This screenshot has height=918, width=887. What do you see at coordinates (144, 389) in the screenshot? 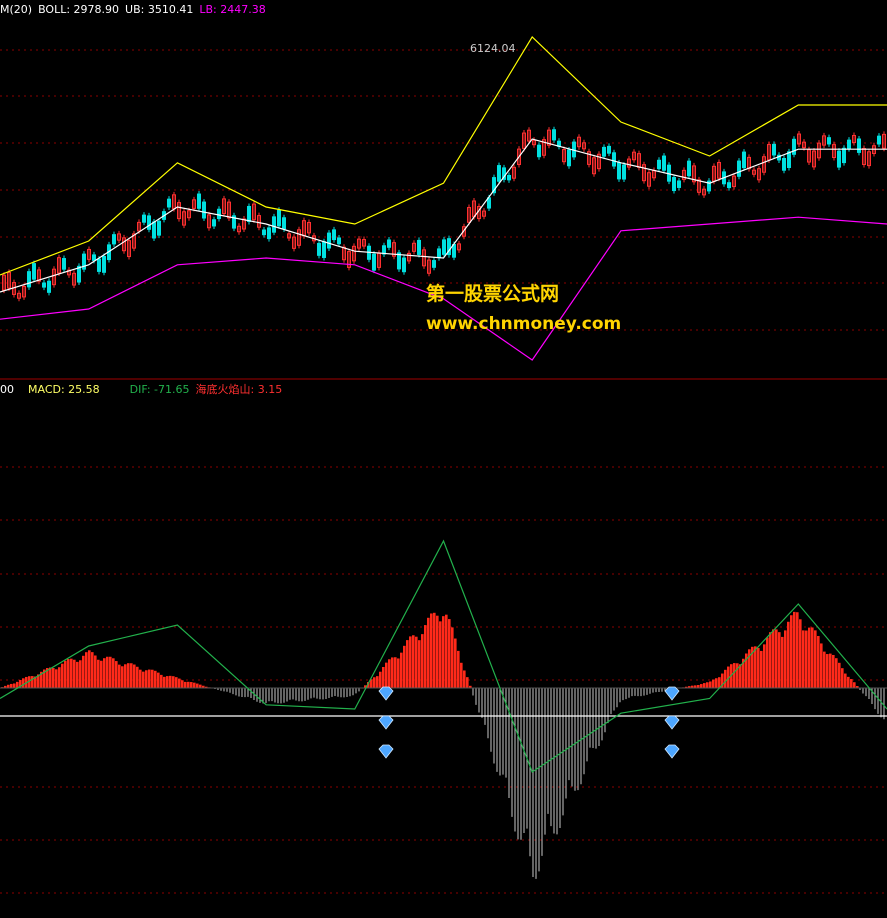
I see `macd-header: 00 MACD: 25.58 DIF: -71.65 海底火焰山: 3.15` at bounding box center [144, 389].